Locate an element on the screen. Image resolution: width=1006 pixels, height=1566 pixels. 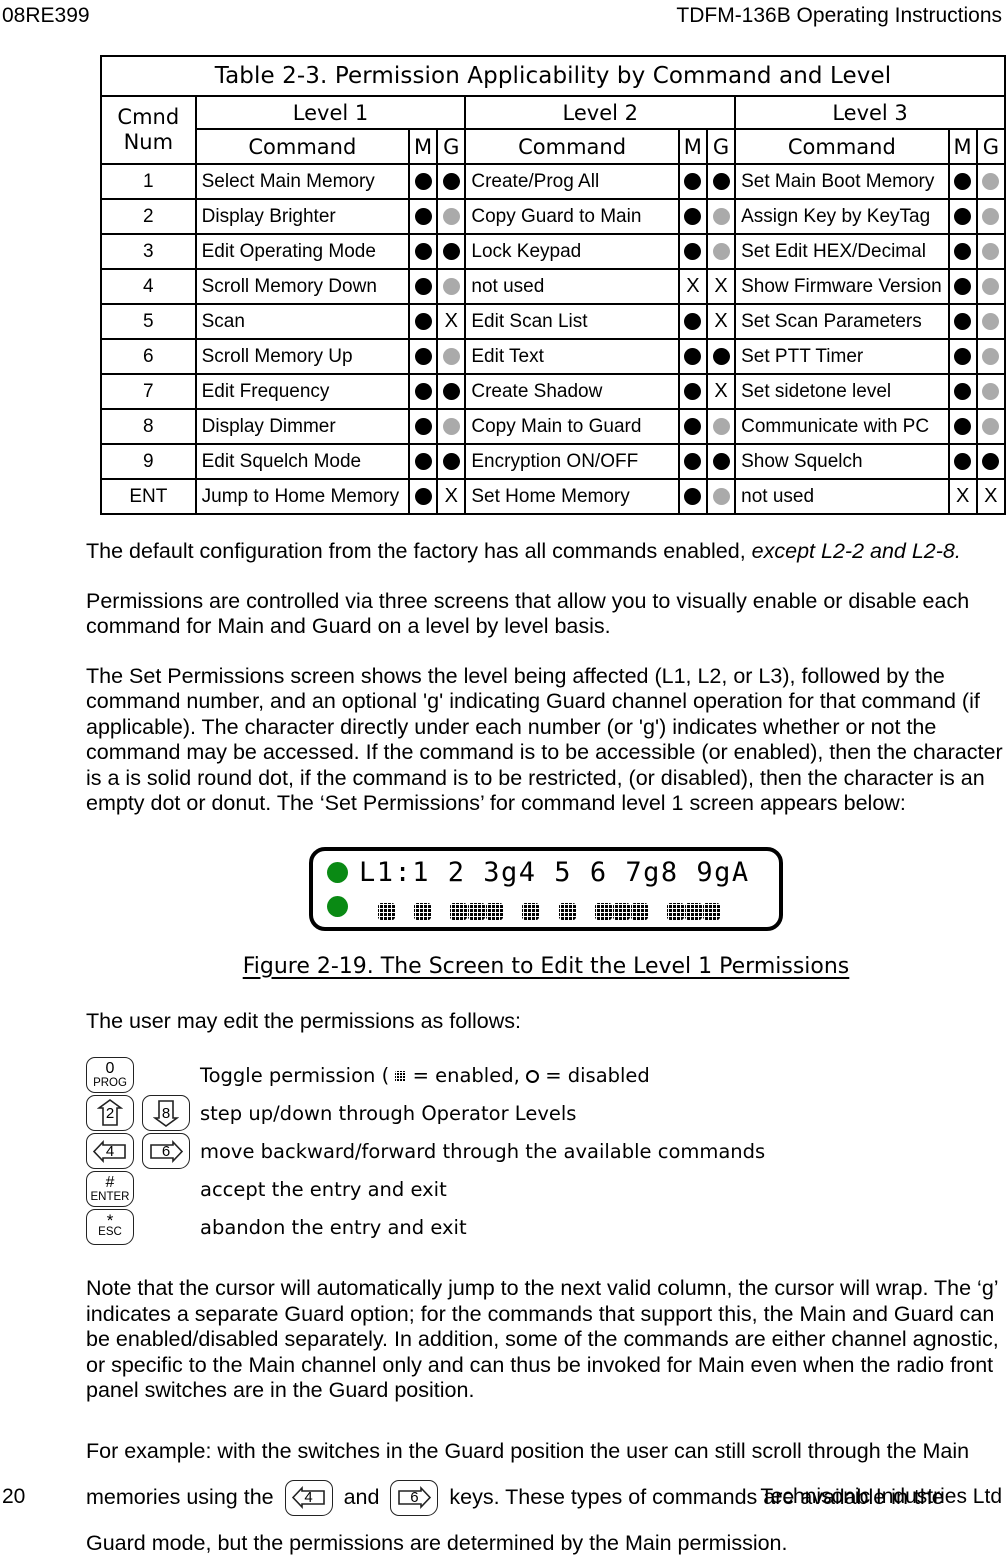
led-indicator-top is located at coordinates (337, 872).